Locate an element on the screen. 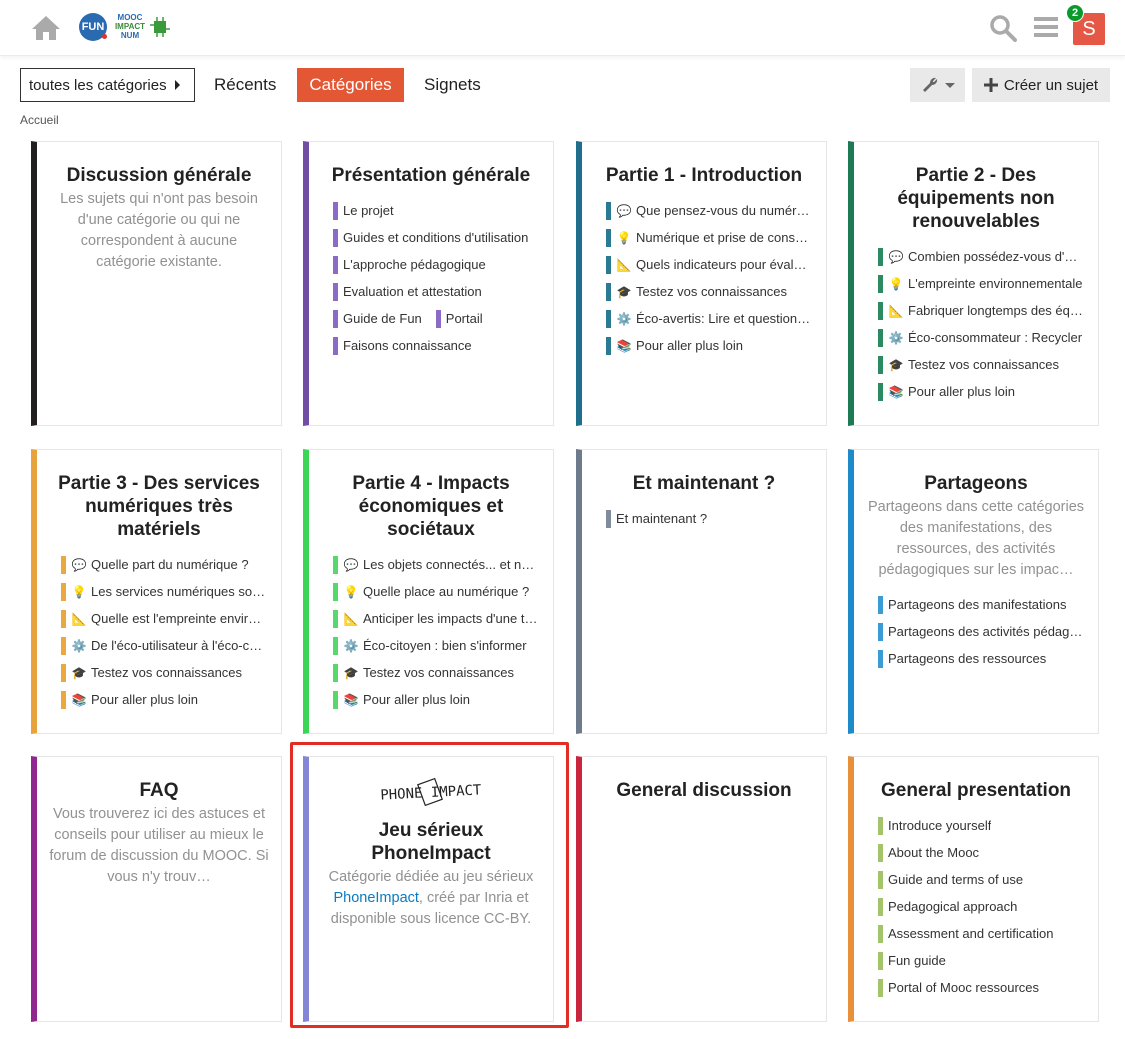 This screenshot has width=1125, height=1039. subcategory-item: 💡 L'empreinte environnementale is located at coordinates (988, 283).